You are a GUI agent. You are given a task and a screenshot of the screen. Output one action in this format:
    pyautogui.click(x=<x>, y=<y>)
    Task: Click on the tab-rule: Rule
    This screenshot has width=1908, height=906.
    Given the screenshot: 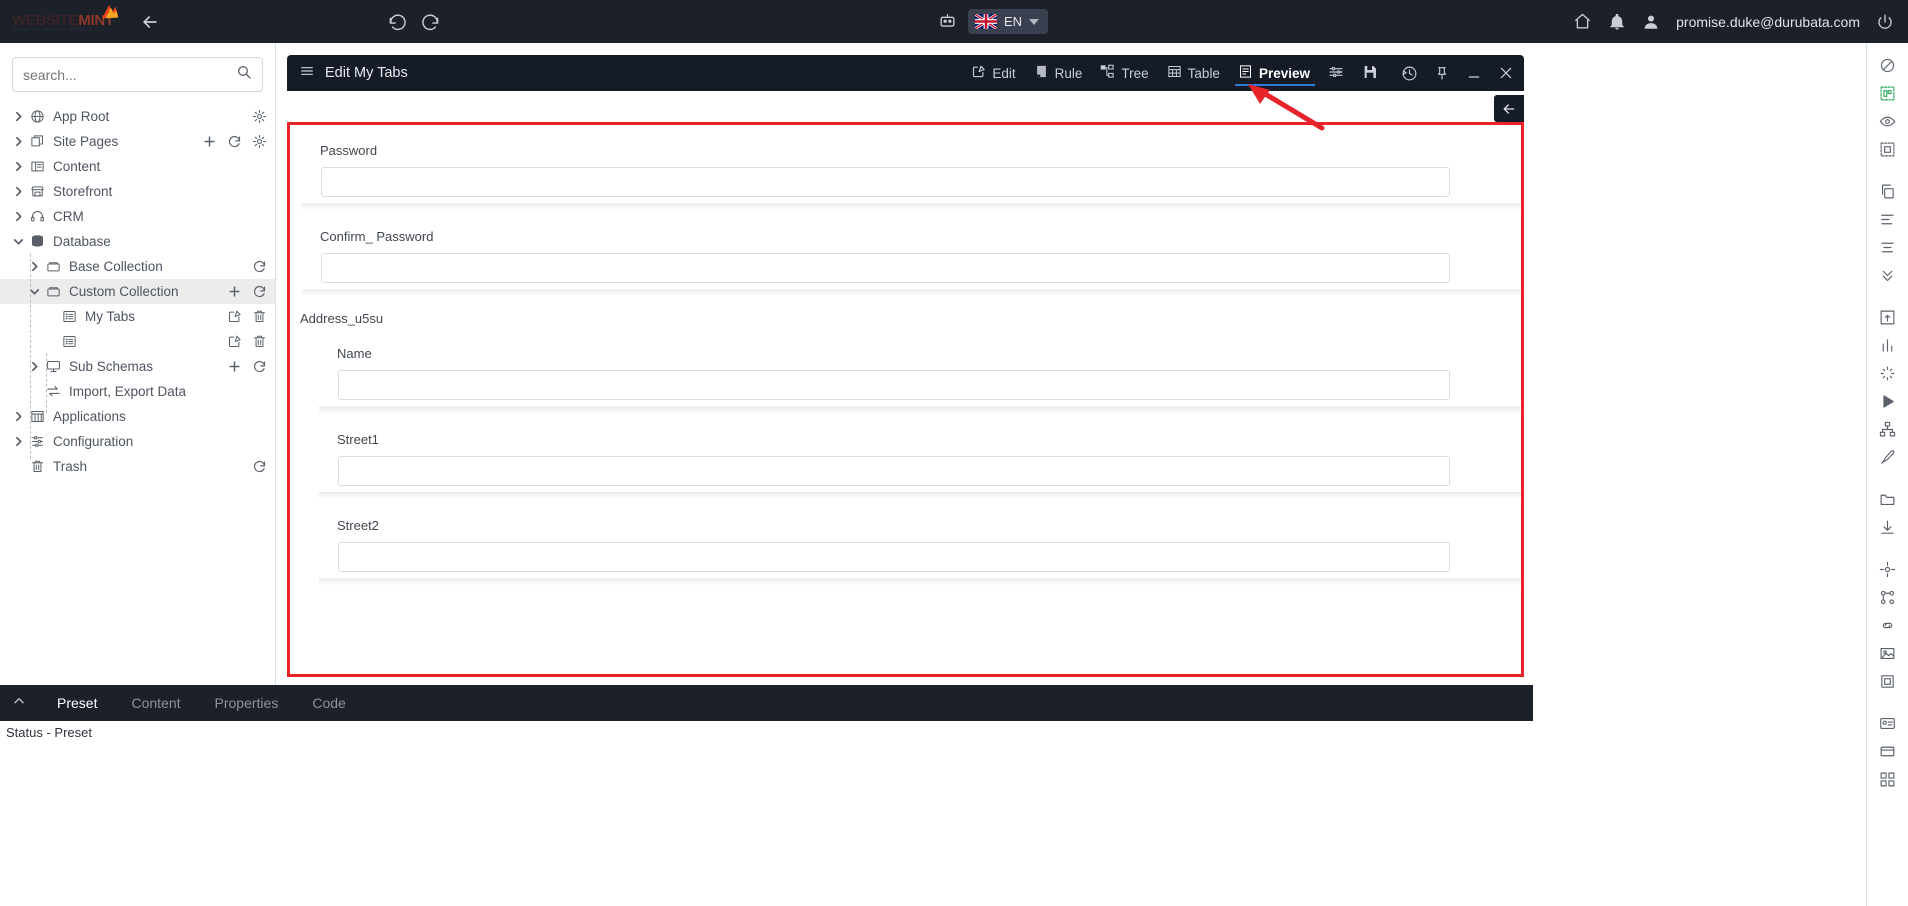 What is the action you would take?
    pyautogui.click(x=1058, y=73)
    